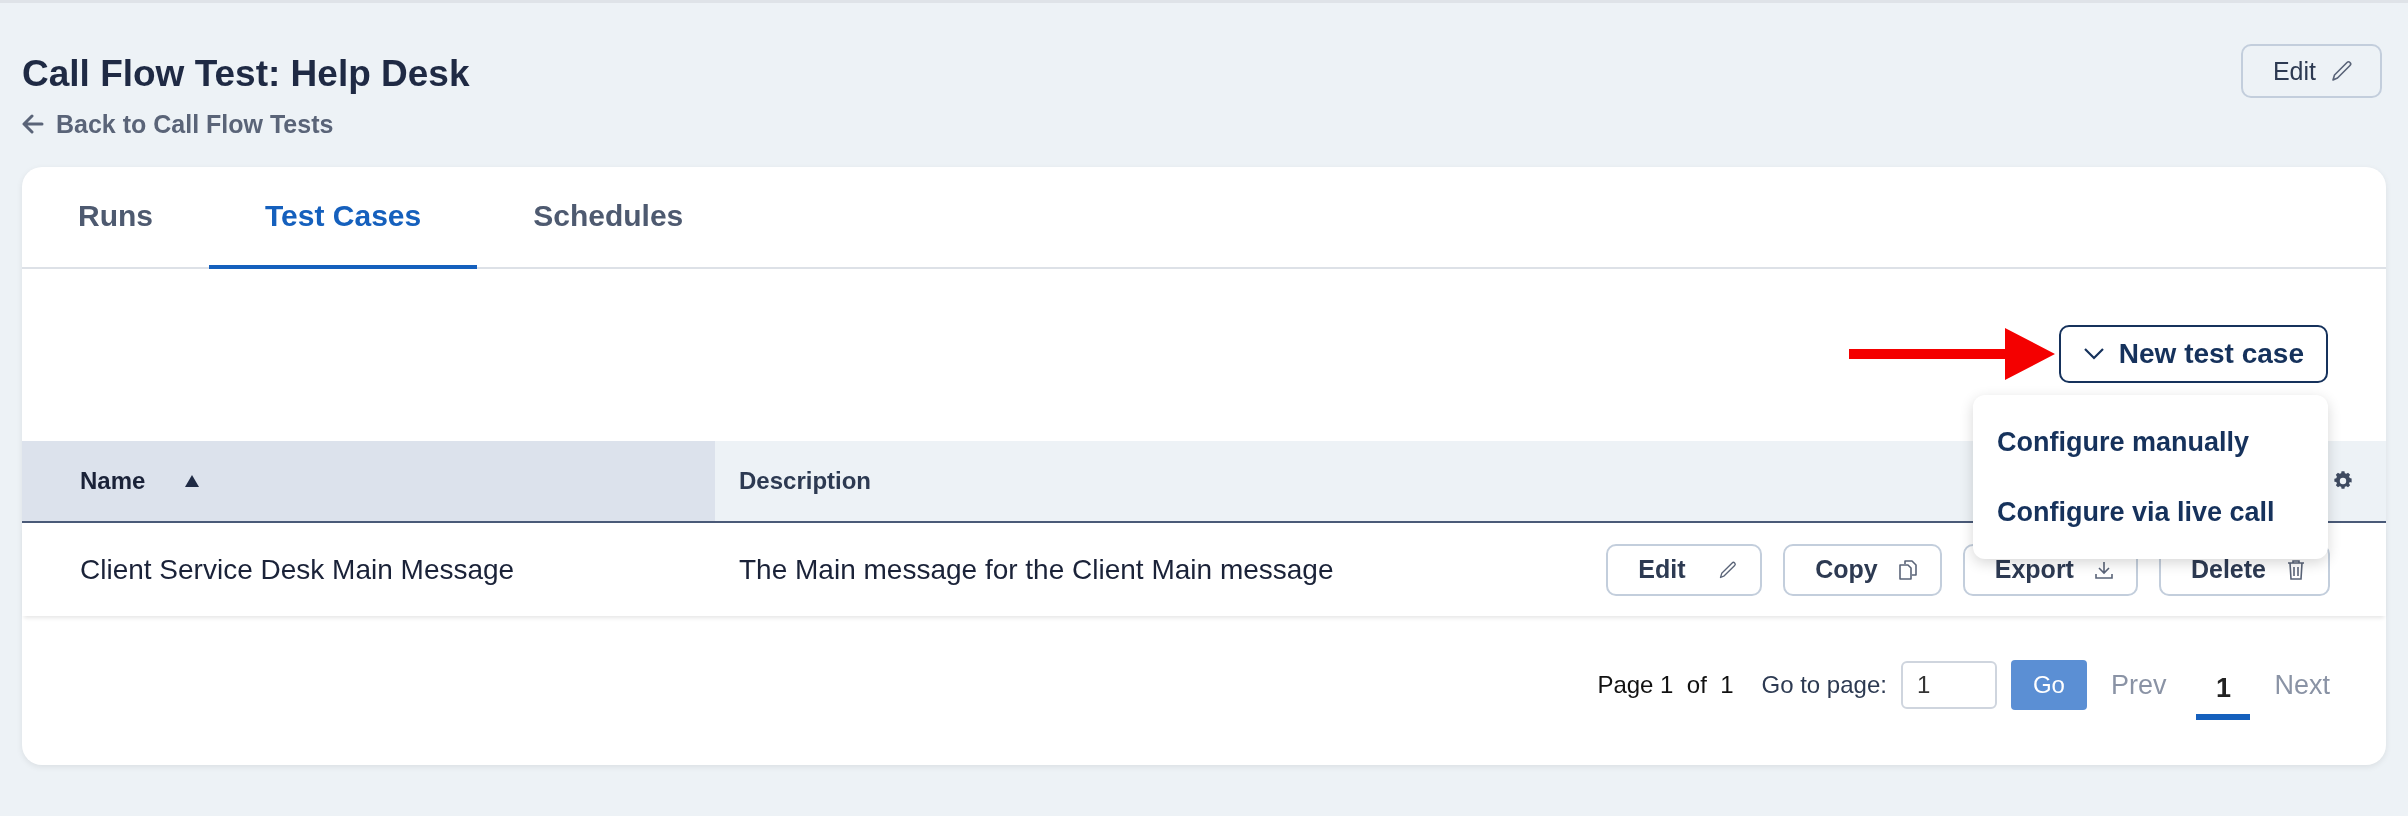 The width and height of the screenshot is (2408, 816). I want to click on page-number: 1, so click(2223, 692).